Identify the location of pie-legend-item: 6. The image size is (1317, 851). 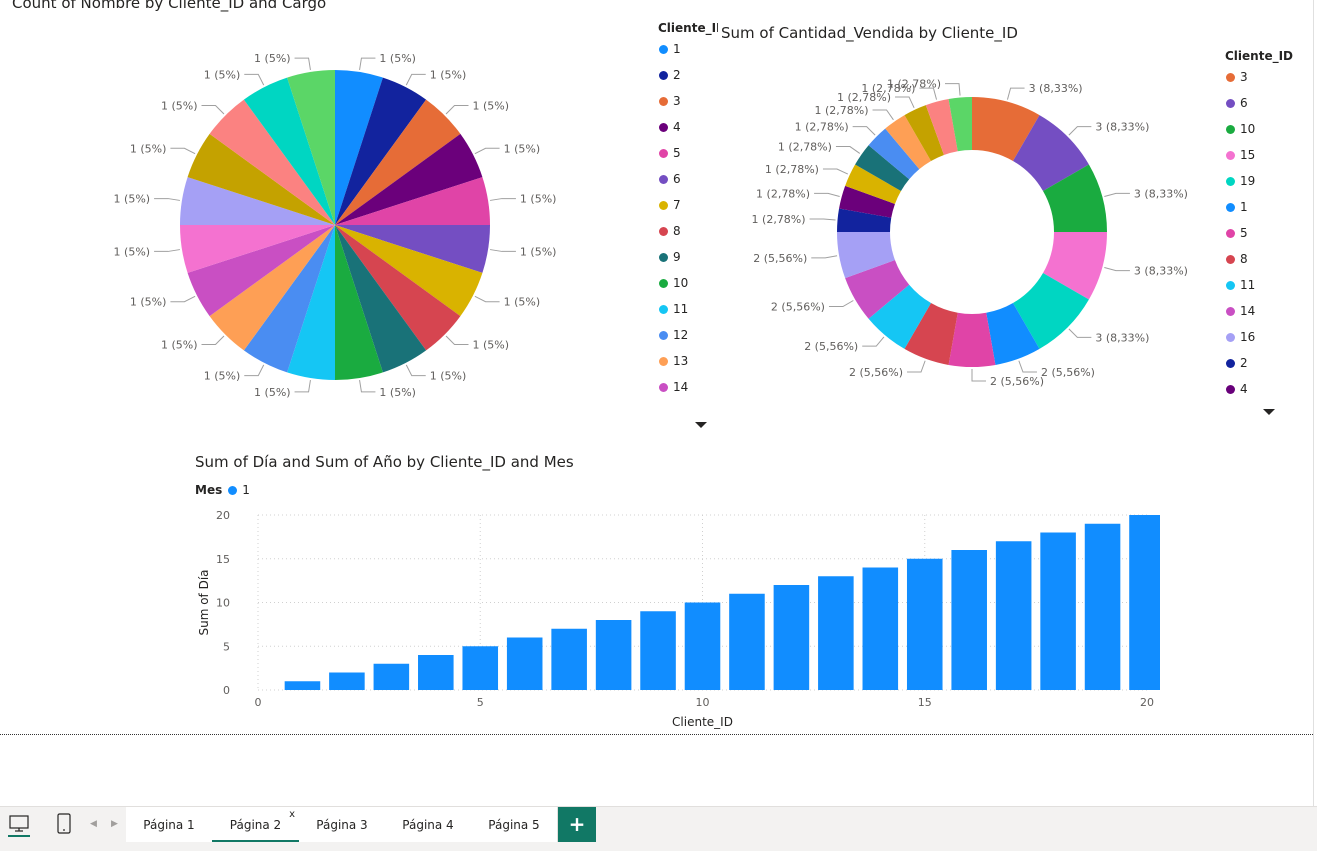
(670, 179).